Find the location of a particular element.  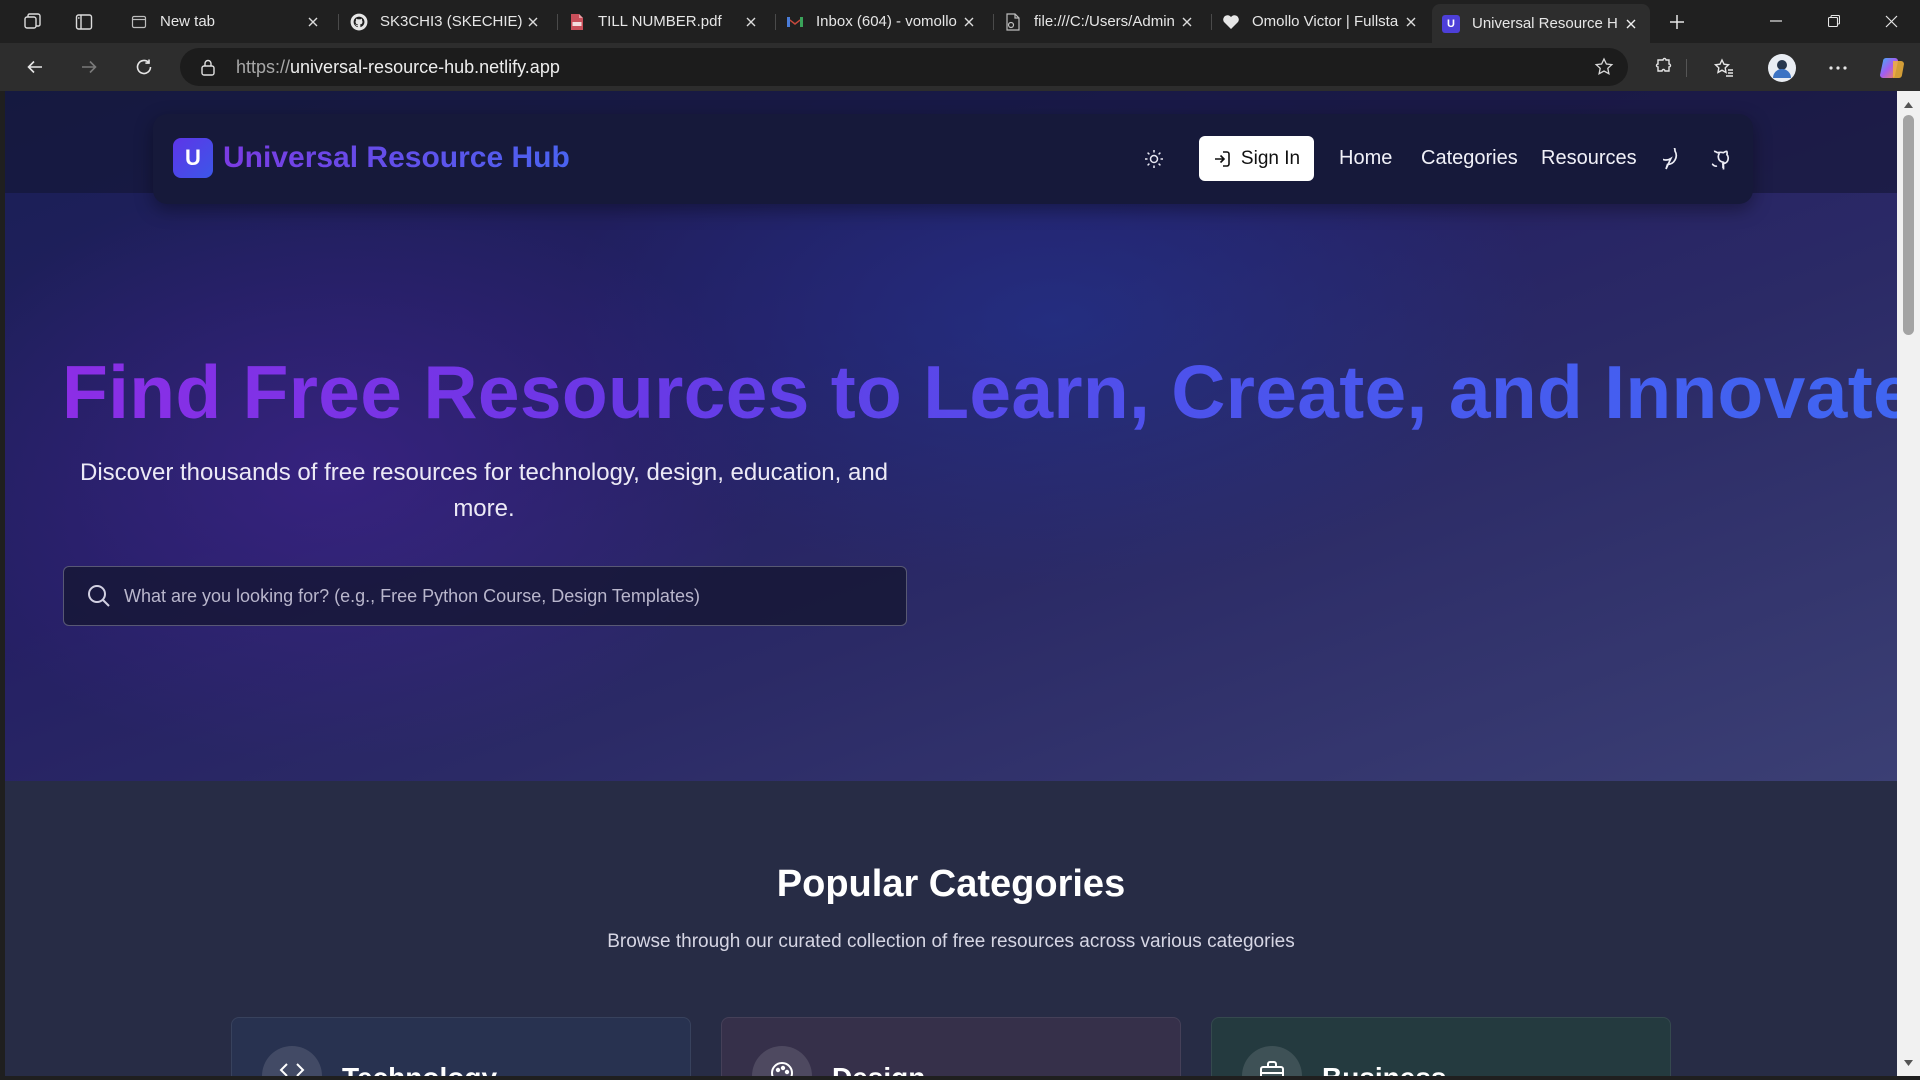

url-protocol: https:// is located at coordinates (263, 66).